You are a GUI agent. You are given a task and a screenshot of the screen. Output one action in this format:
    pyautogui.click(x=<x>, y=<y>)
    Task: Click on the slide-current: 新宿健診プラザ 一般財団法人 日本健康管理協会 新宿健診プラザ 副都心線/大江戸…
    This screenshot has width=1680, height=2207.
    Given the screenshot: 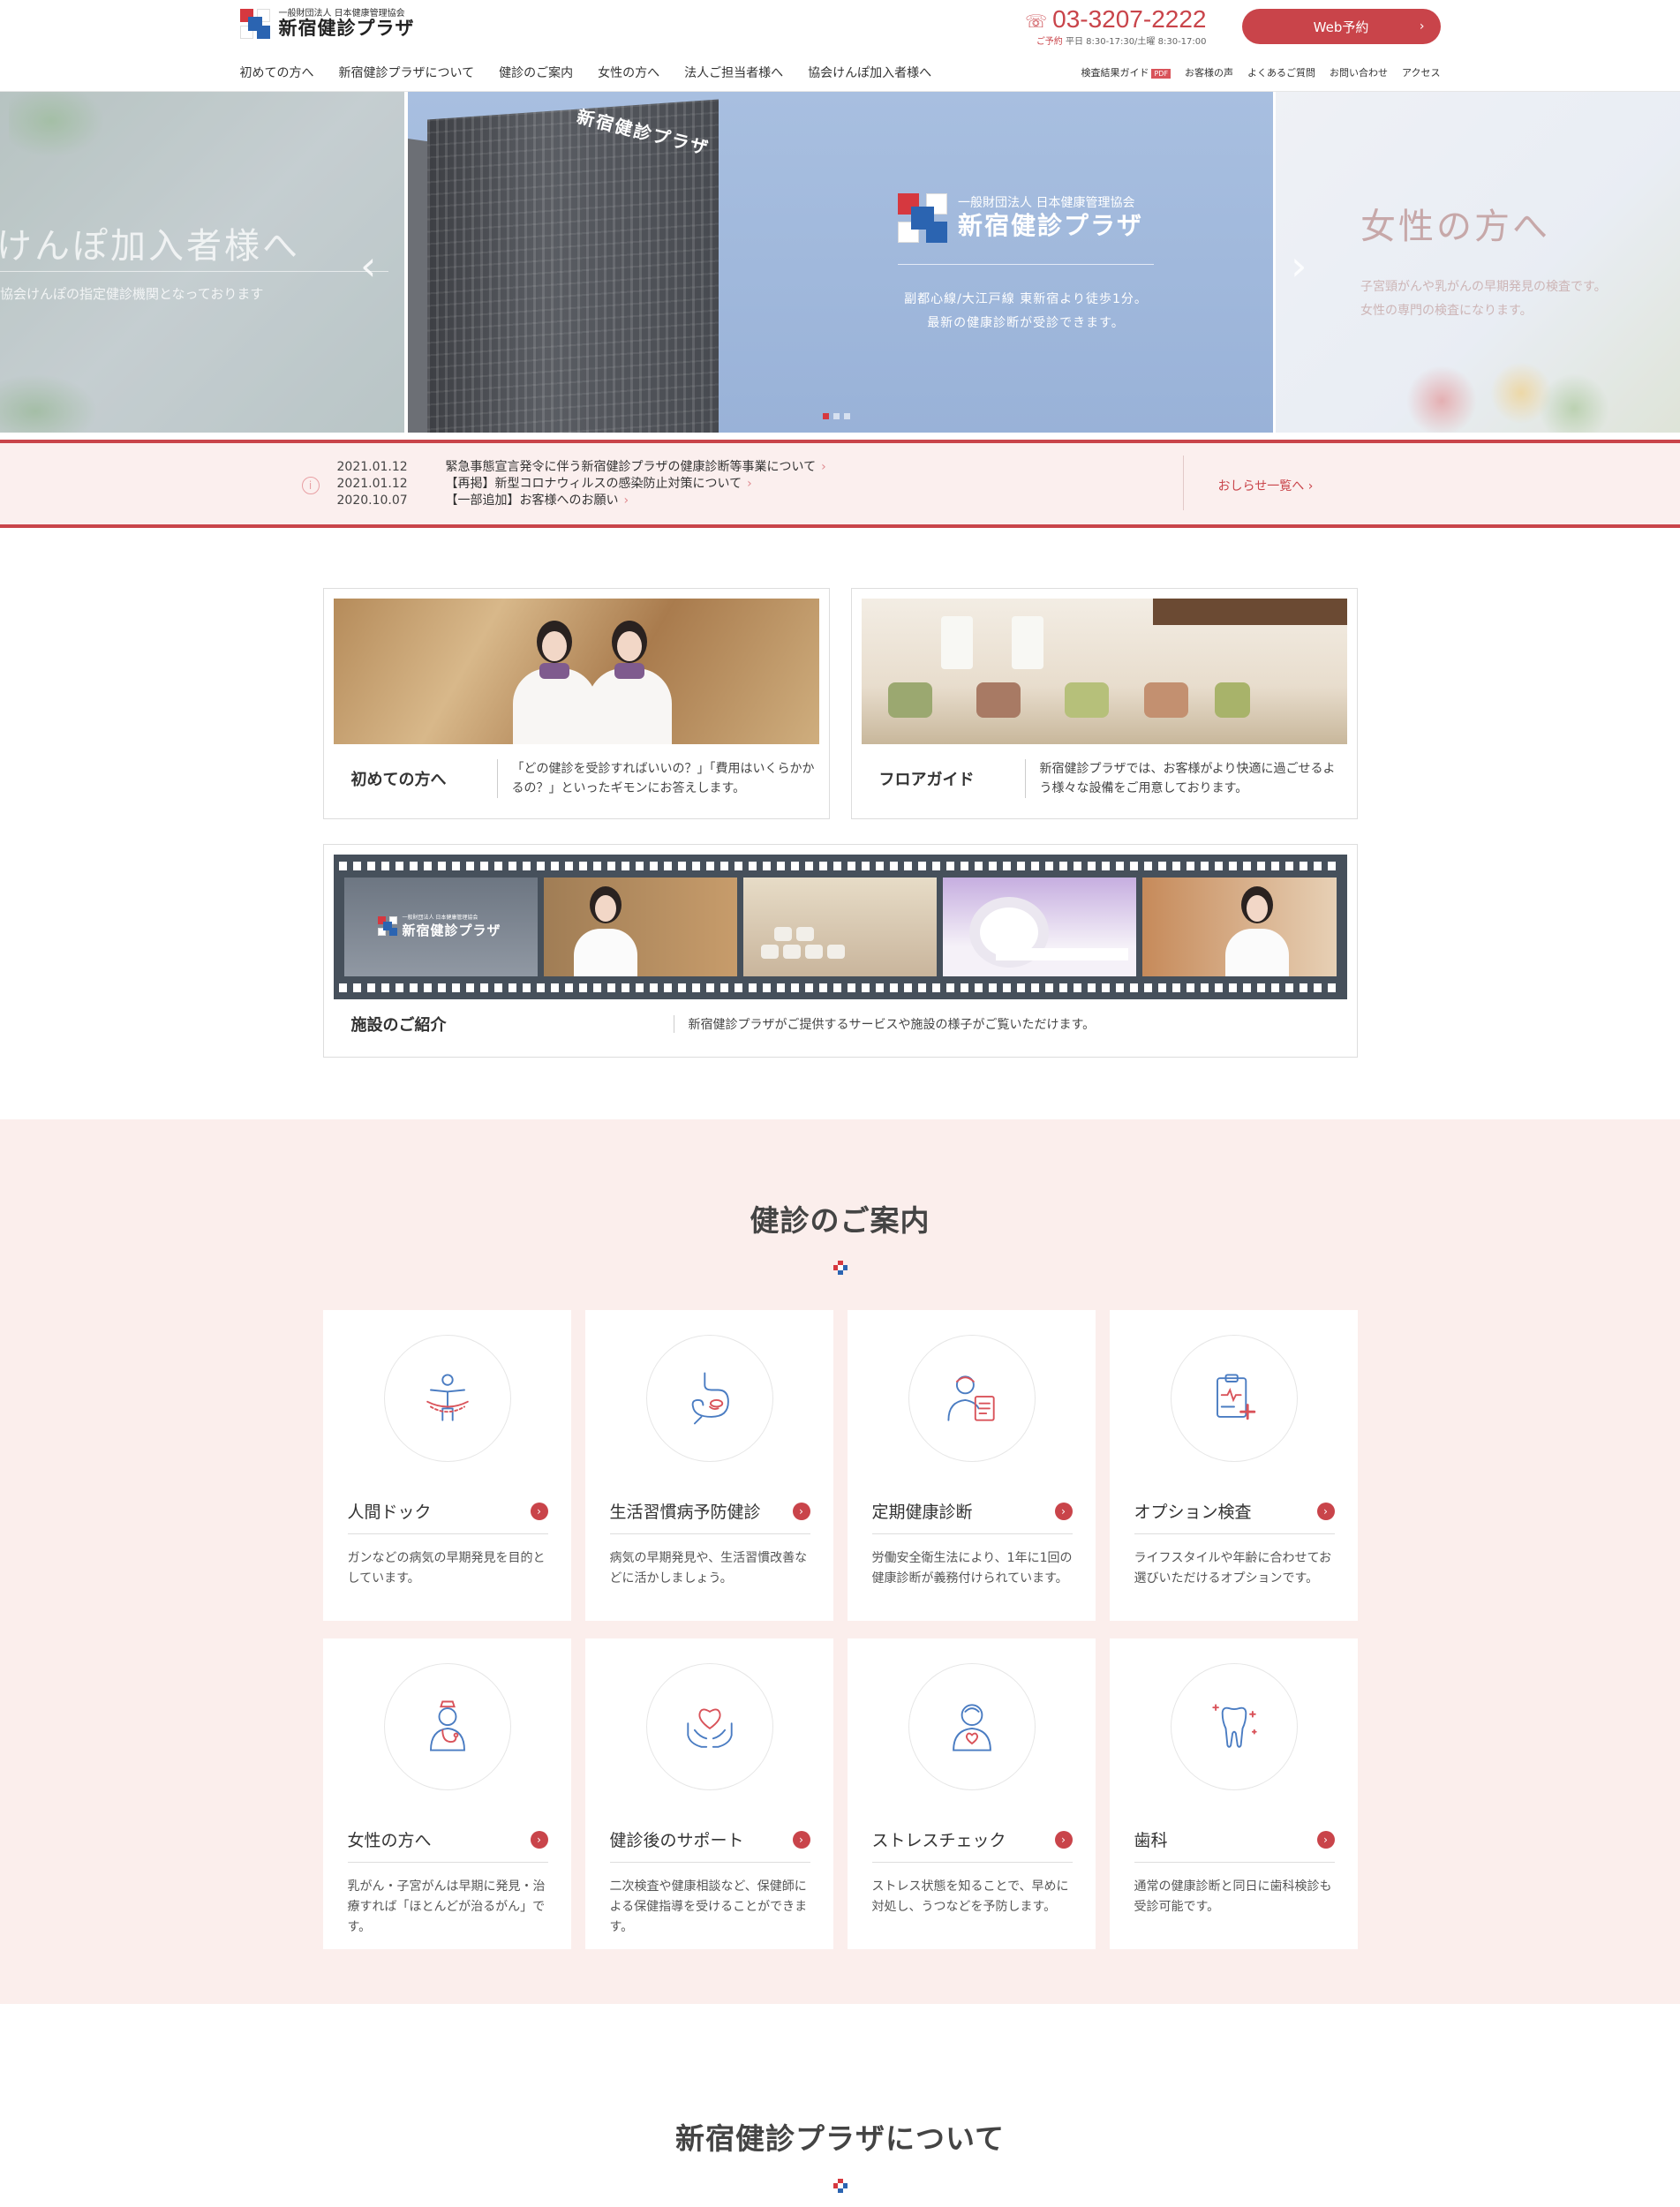 What is the action you would take?
    pyautogui.click(x=840, y=262)
    